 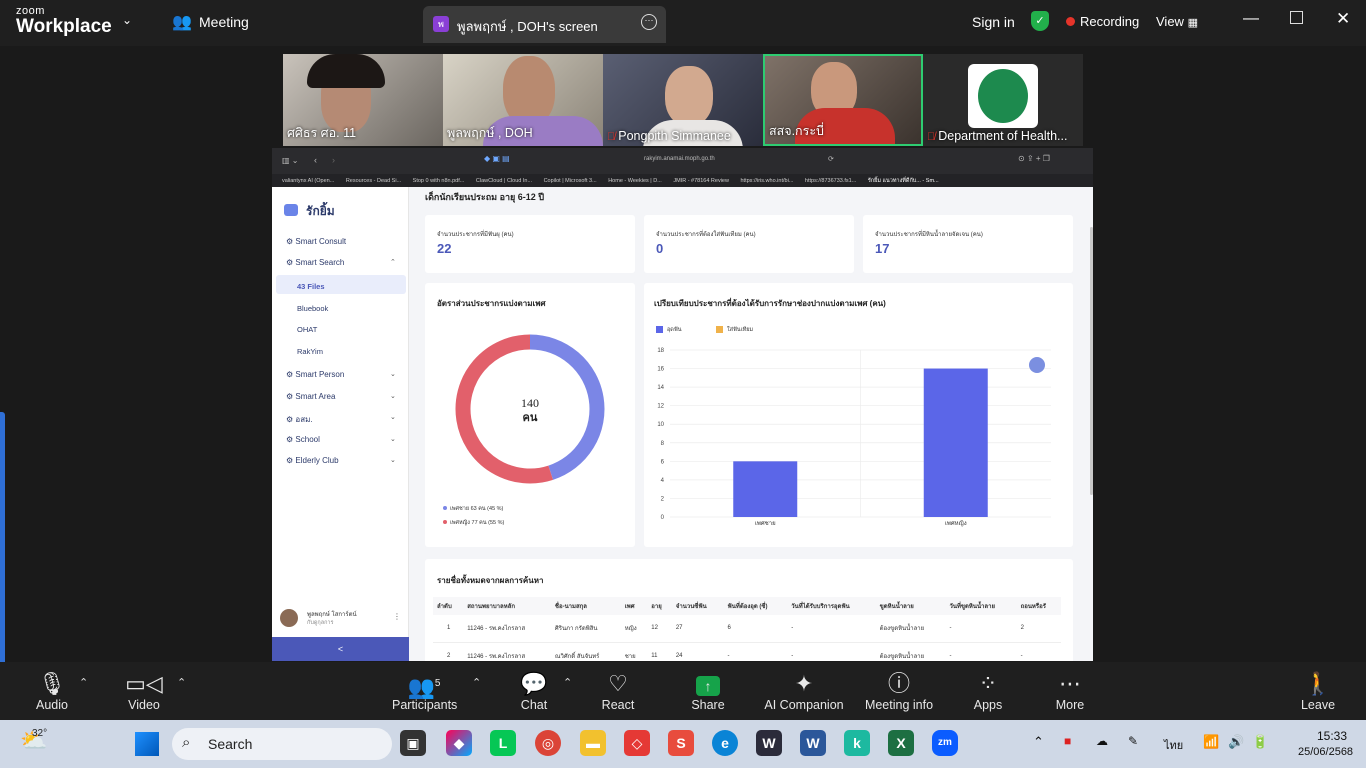 I want to click on input-language: ไทย, so click(x=1173, y=745).